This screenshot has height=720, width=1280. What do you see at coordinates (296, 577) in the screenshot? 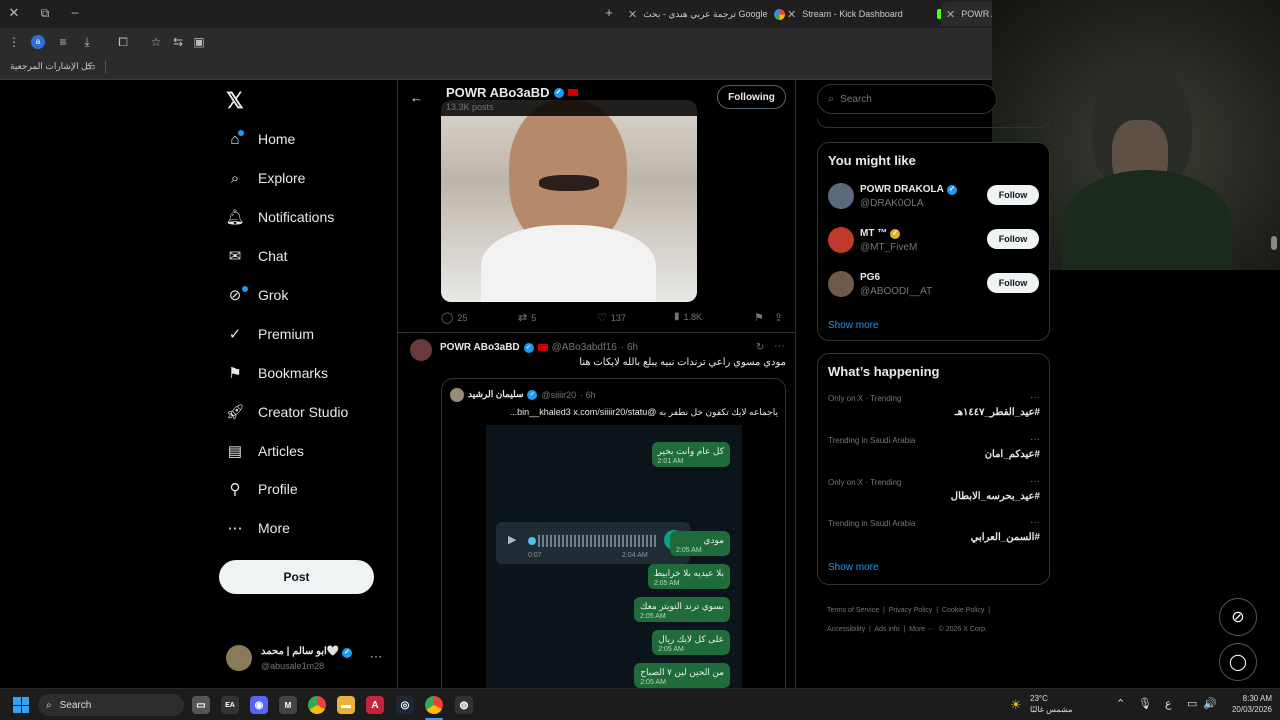
I see `post-button: Post` at bounding box center [296, 577].